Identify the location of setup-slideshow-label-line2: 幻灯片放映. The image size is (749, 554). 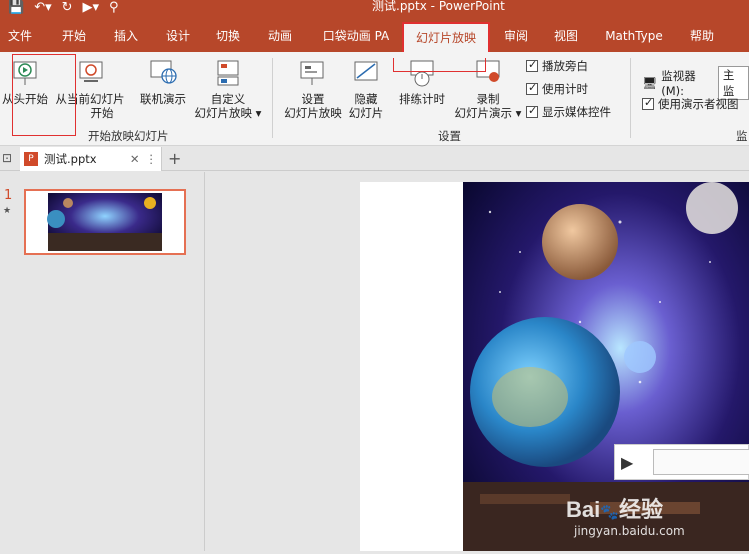
(313, 113).